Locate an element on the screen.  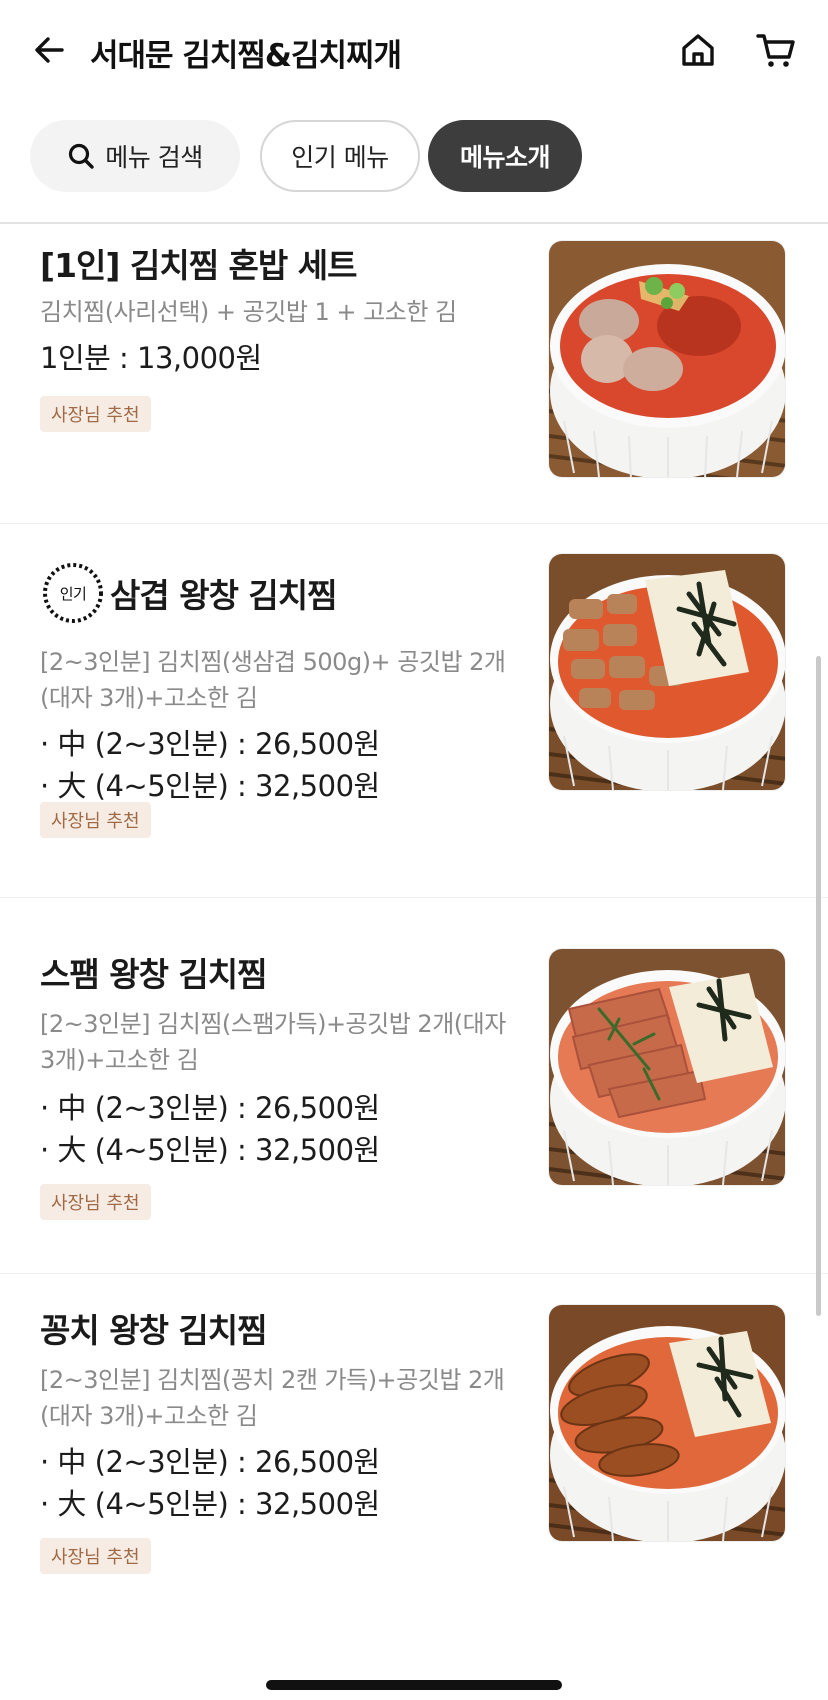
arrow-left-icon is located at coordinates (49, 50).